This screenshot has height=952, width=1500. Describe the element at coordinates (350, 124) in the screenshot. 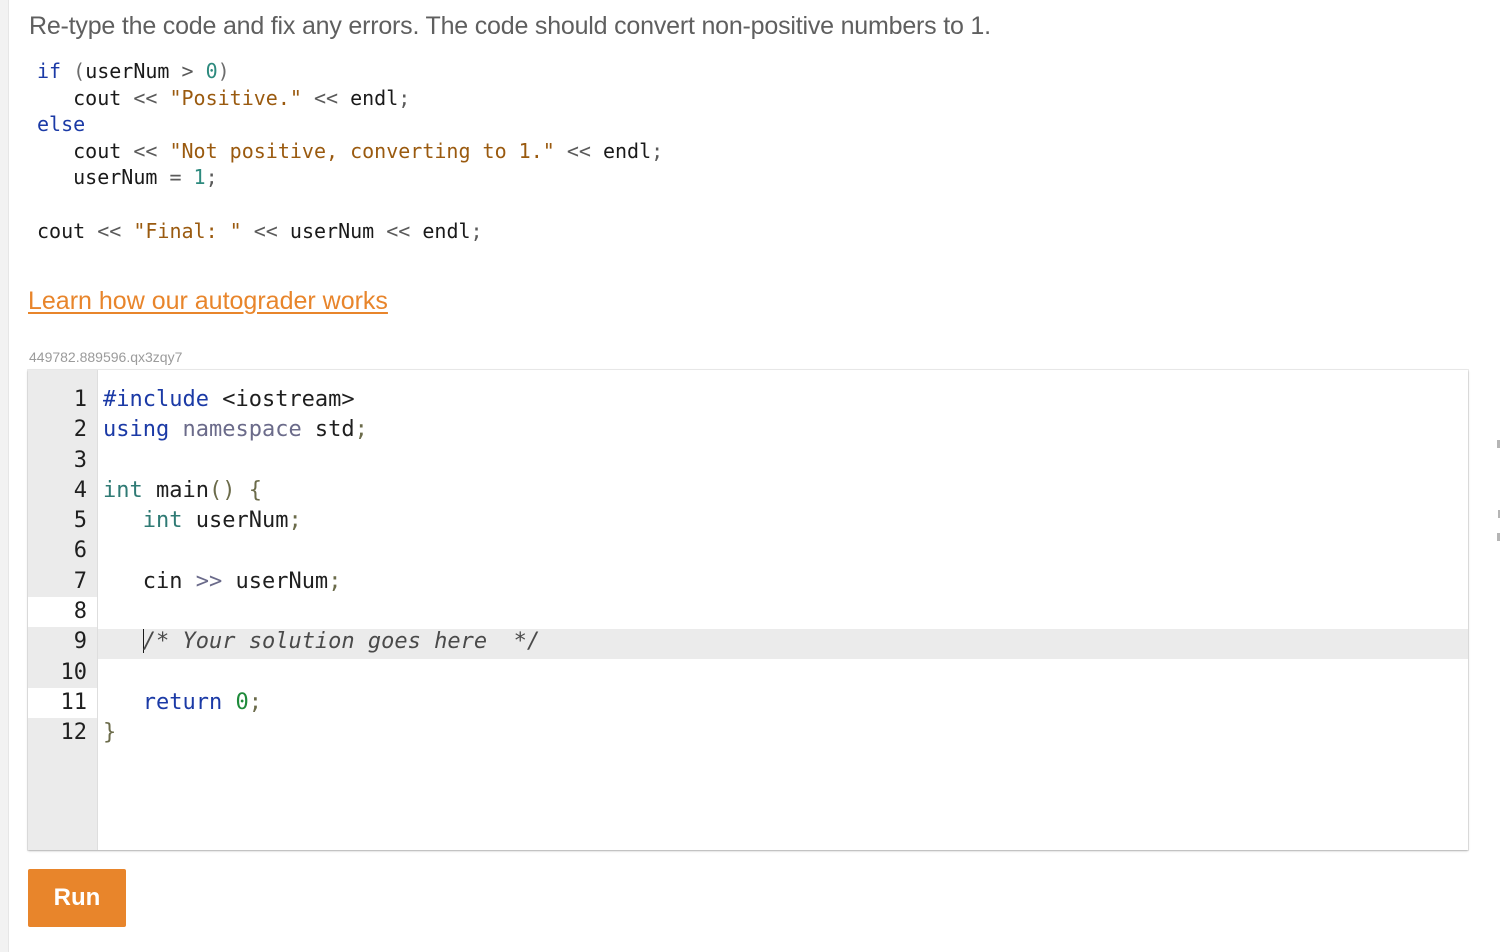

I see `sample-line-3: else` at that location.